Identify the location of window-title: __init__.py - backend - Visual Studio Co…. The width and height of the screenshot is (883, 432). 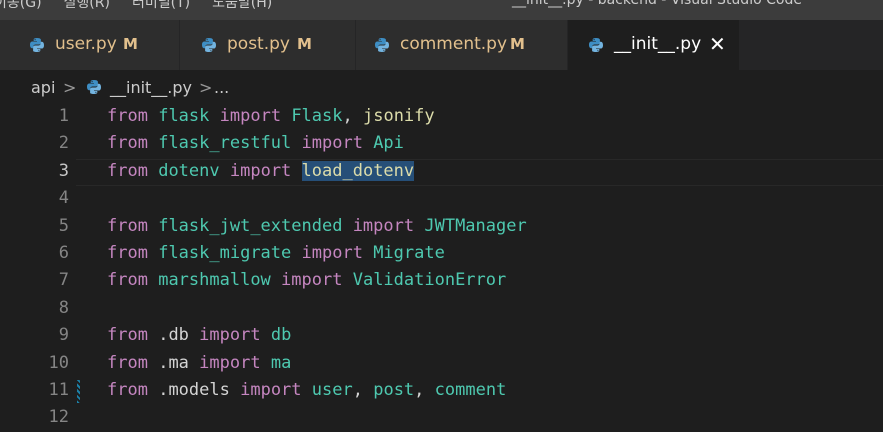
(657, 4).